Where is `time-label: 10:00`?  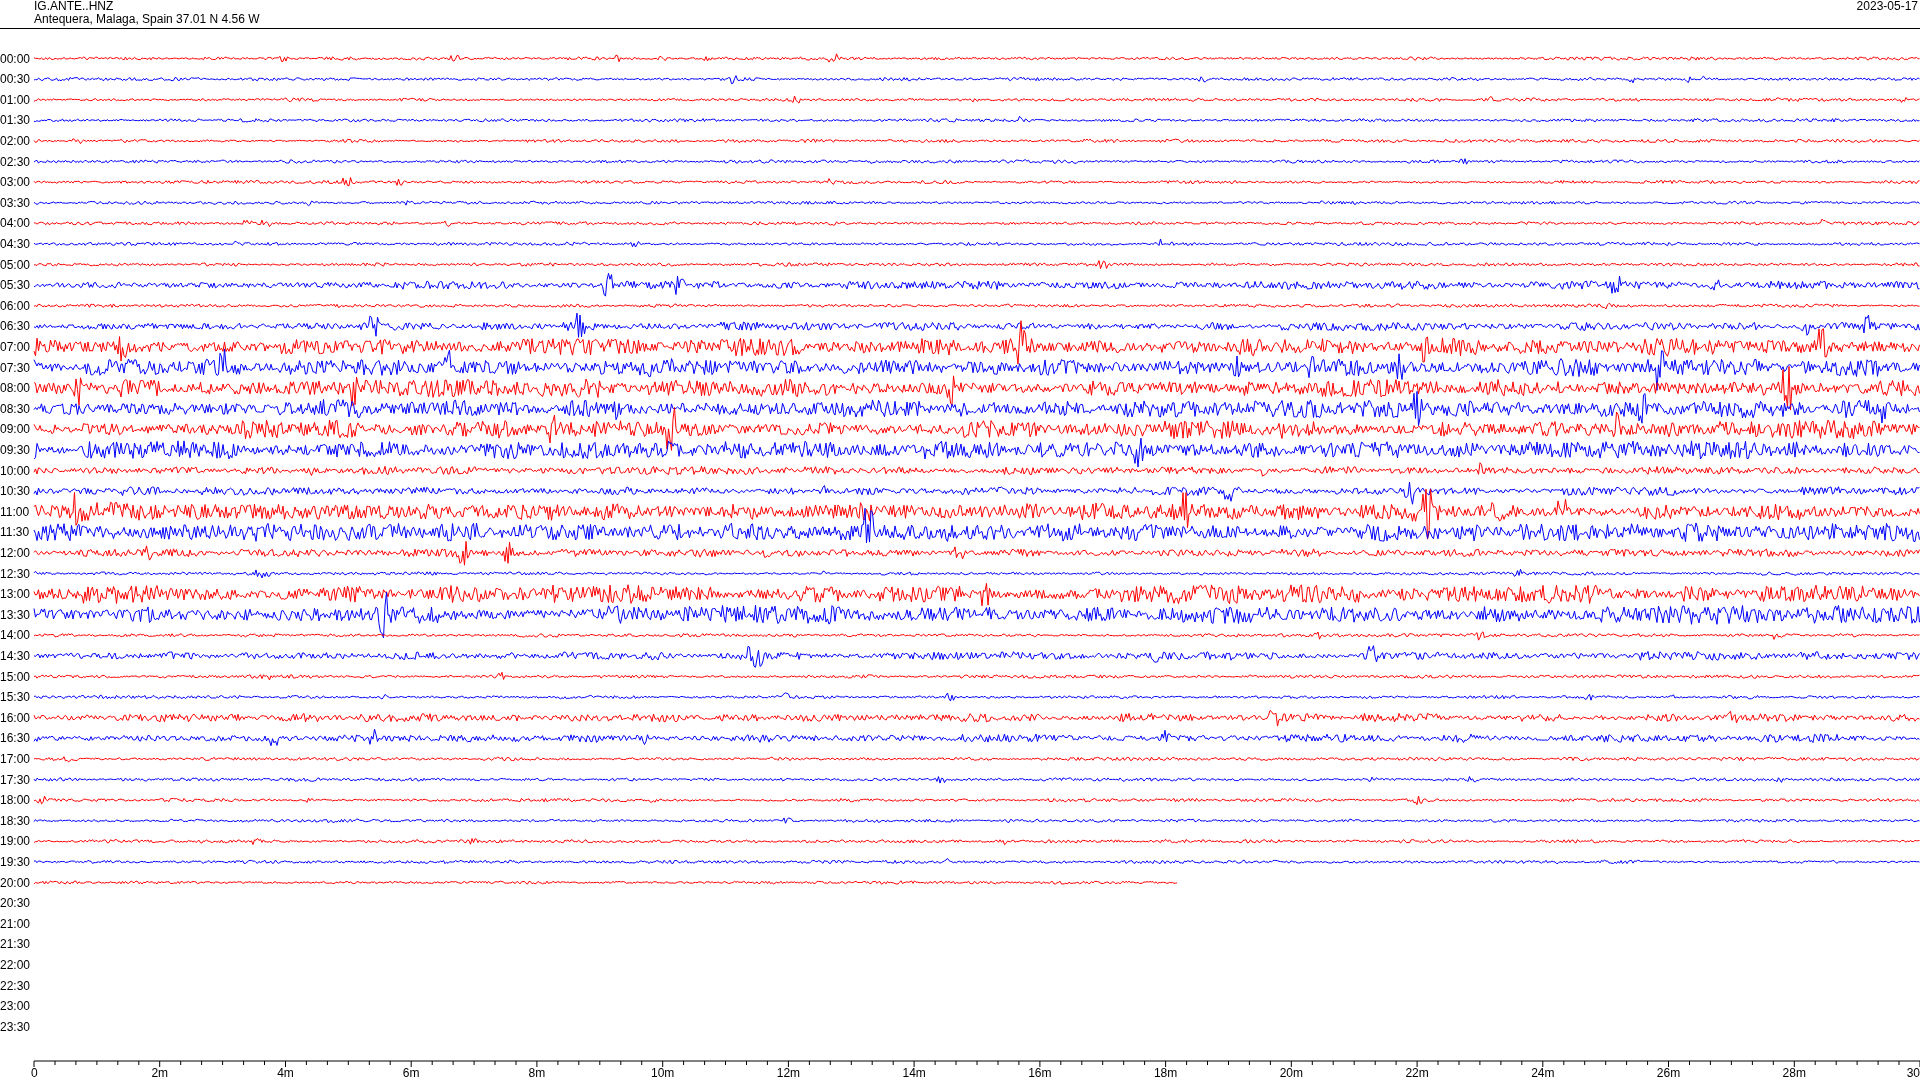
time-label: 10:00 is located at coordinates (15, 470).